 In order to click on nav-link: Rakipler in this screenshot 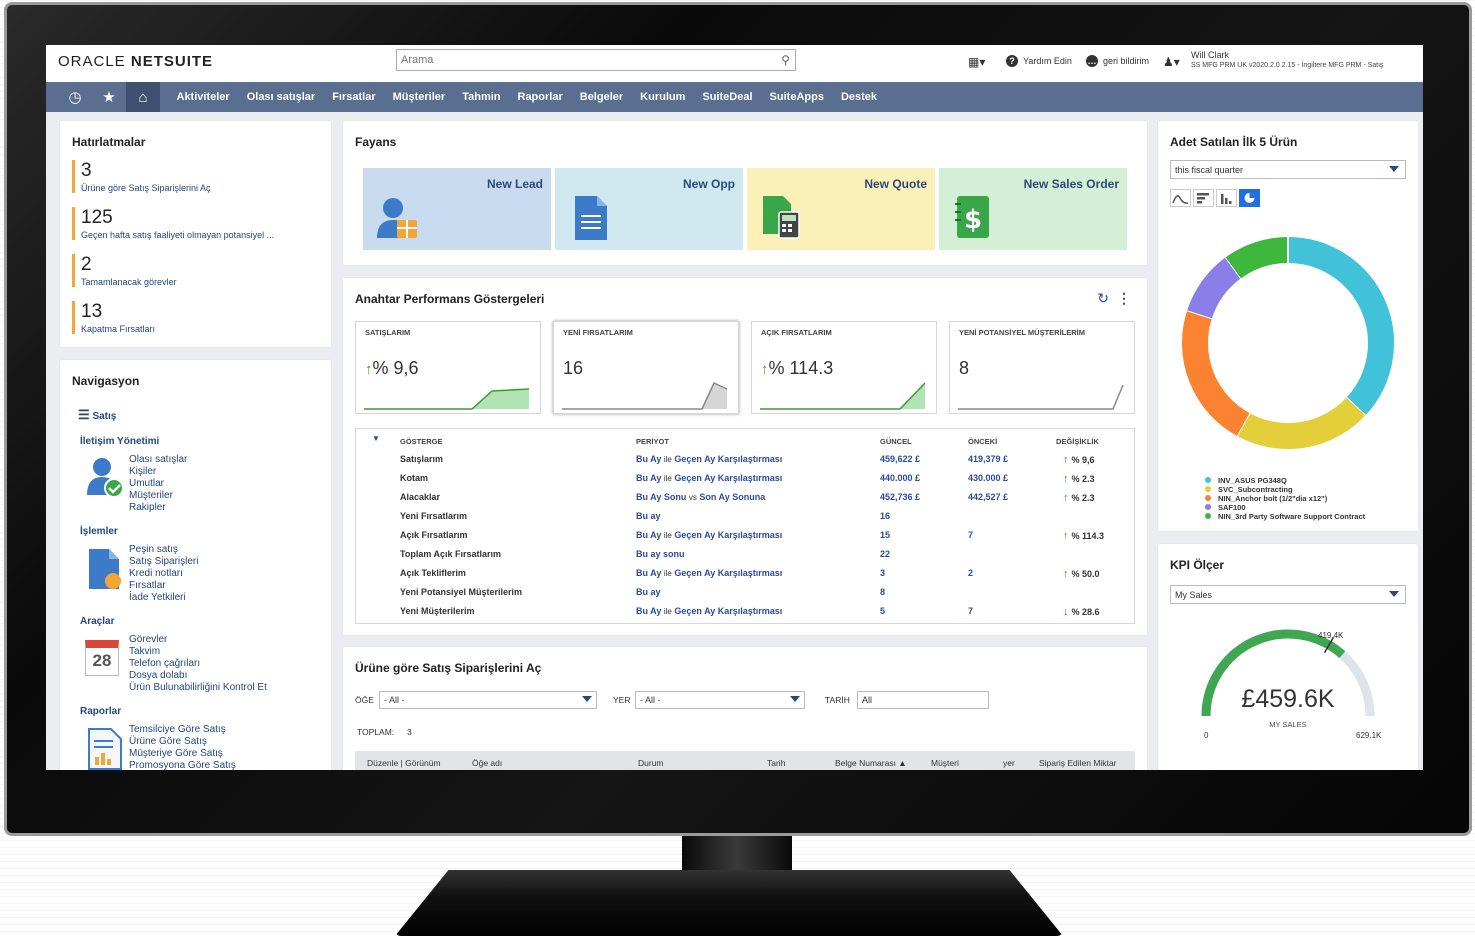, I will do `click(158, 508)`.